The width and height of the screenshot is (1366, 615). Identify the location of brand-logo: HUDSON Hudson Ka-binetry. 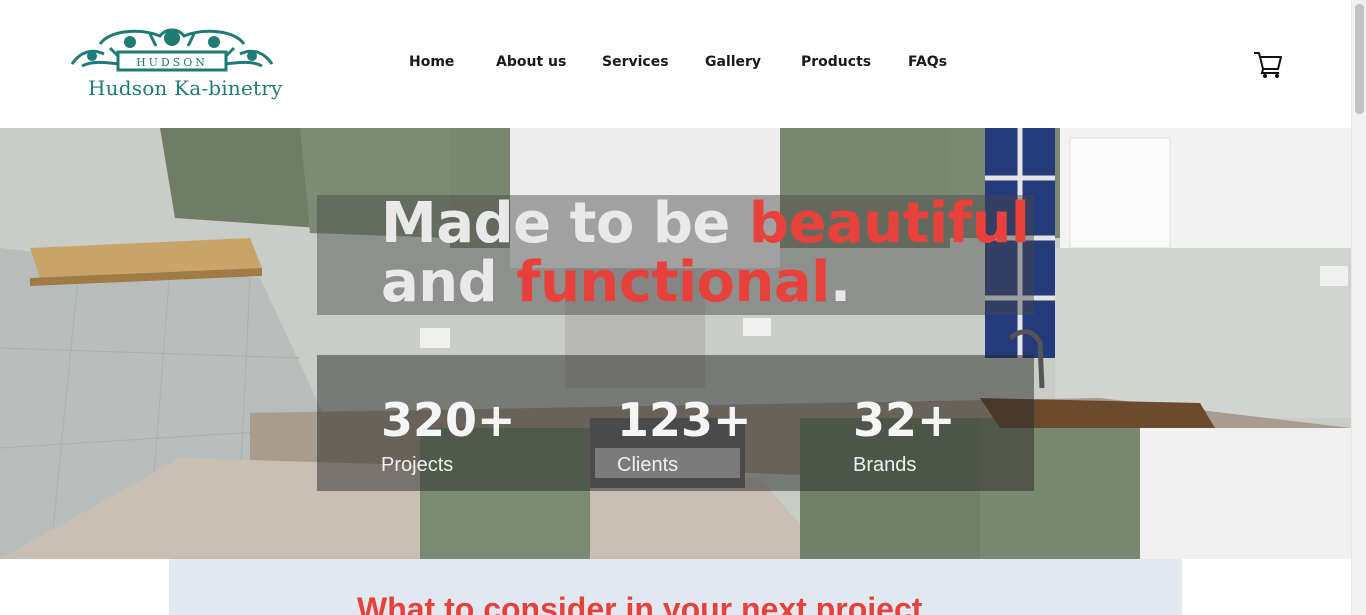
(176, 66).